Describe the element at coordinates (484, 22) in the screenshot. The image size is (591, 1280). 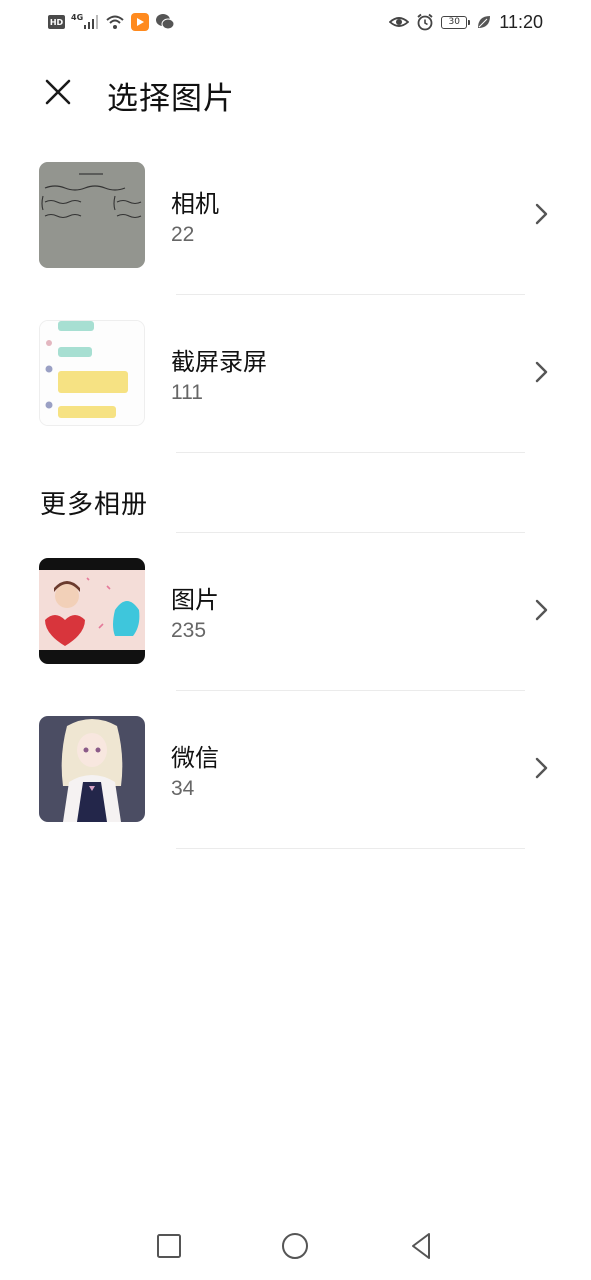
I see `power-saving-leaf-icon` at that location.